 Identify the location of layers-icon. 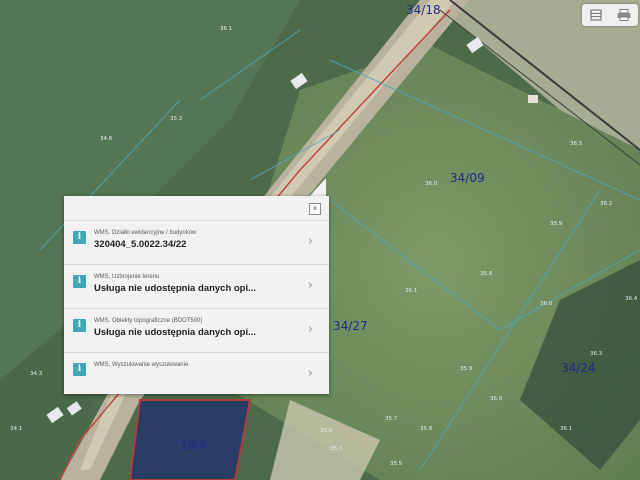
(596, 15).